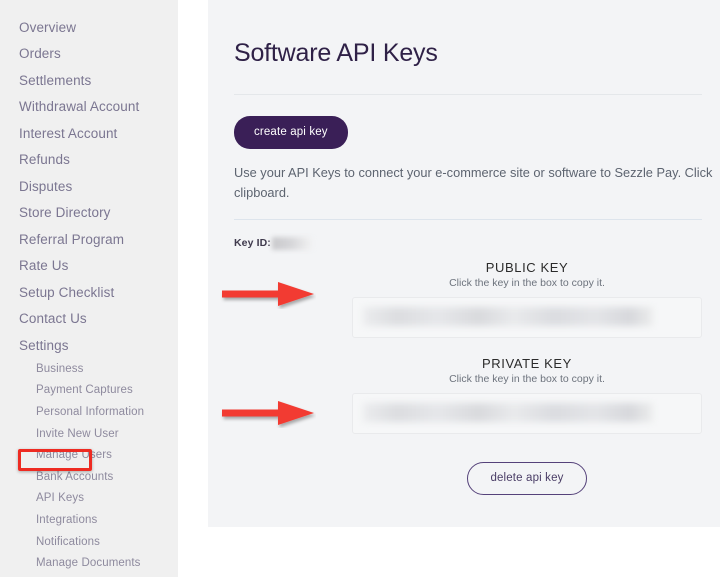  Describe the element at coordinates (53, 319) in the screenshot. I see `sidebar-item-label: Contact Us` at that location.